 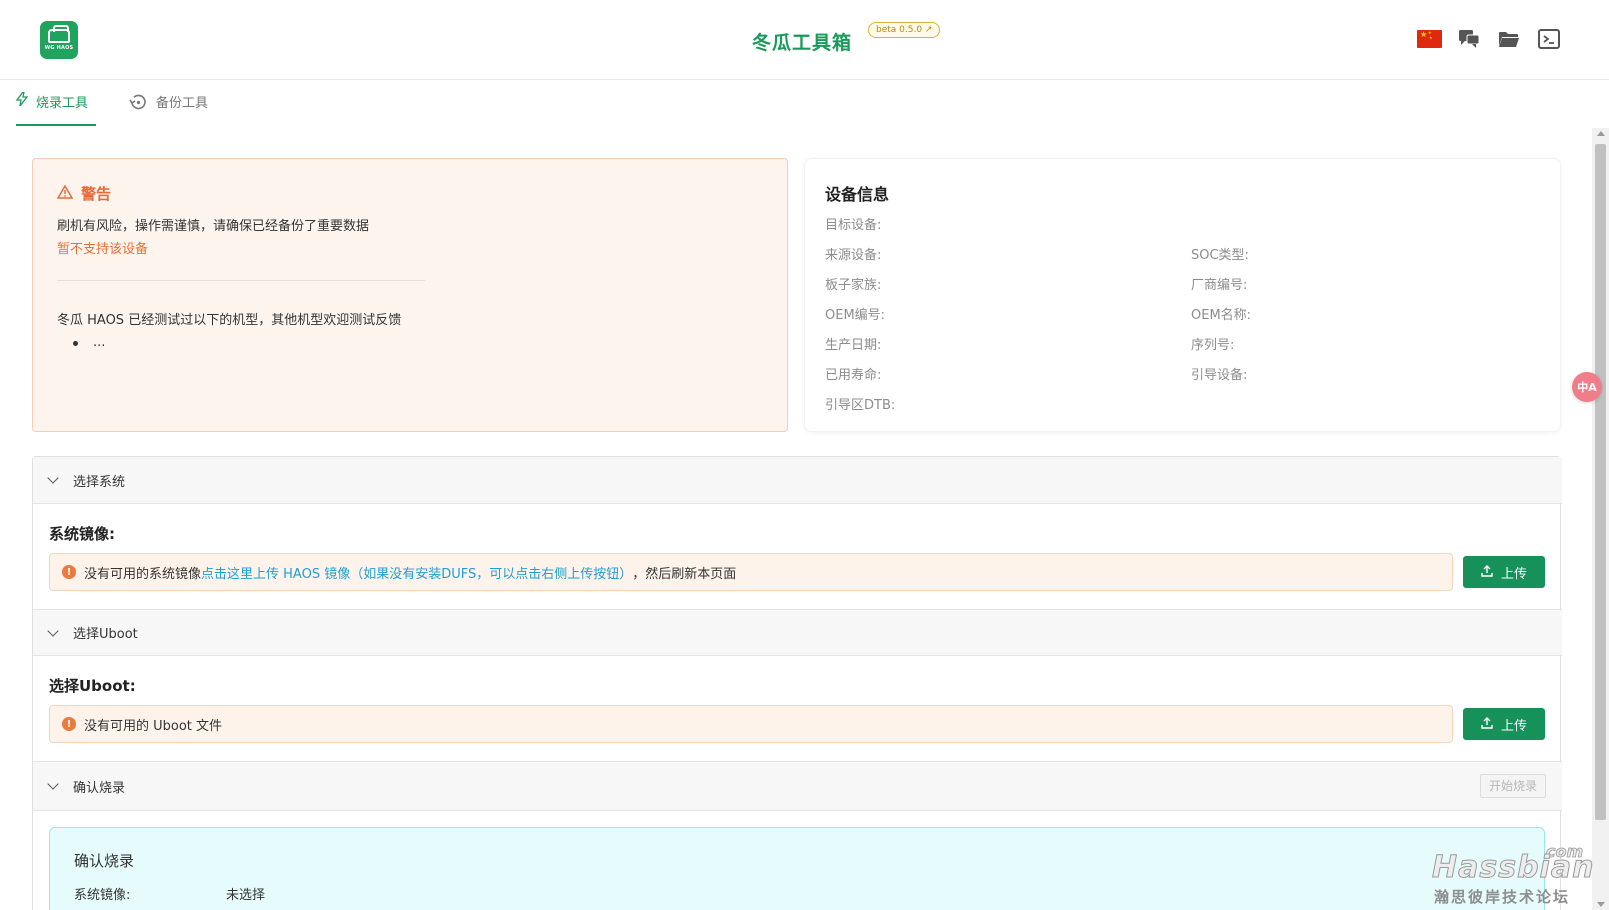 I want to click on car-icon, so click(x=59, y=34).